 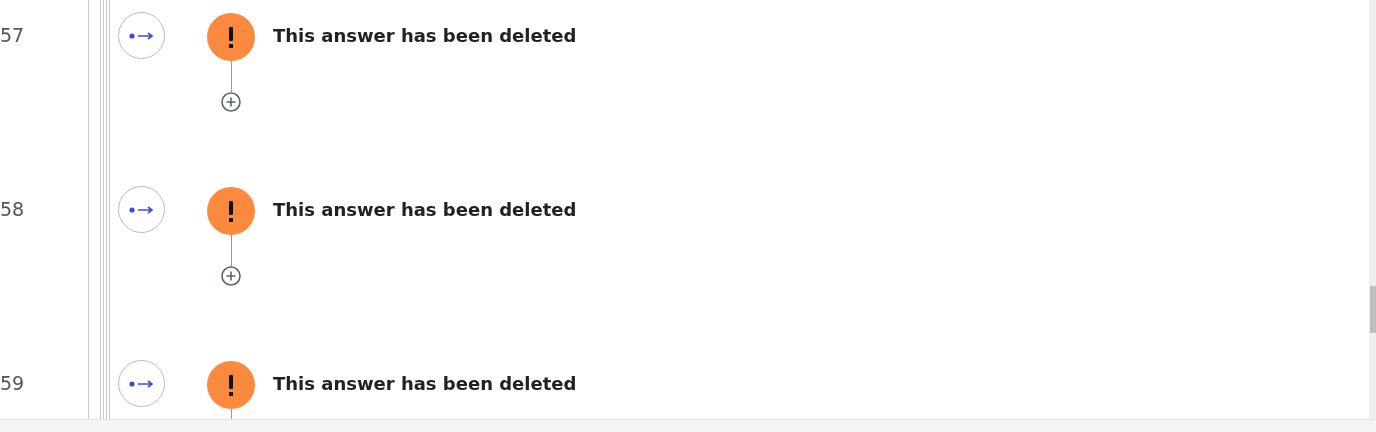 I want to click on line-number: 57, so click(x=12, y=35).